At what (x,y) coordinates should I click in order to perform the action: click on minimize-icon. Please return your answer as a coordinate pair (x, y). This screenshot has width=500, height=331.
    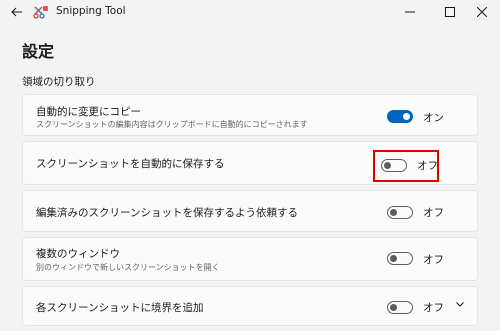
    Looking at the image, I should click on (410, 12).